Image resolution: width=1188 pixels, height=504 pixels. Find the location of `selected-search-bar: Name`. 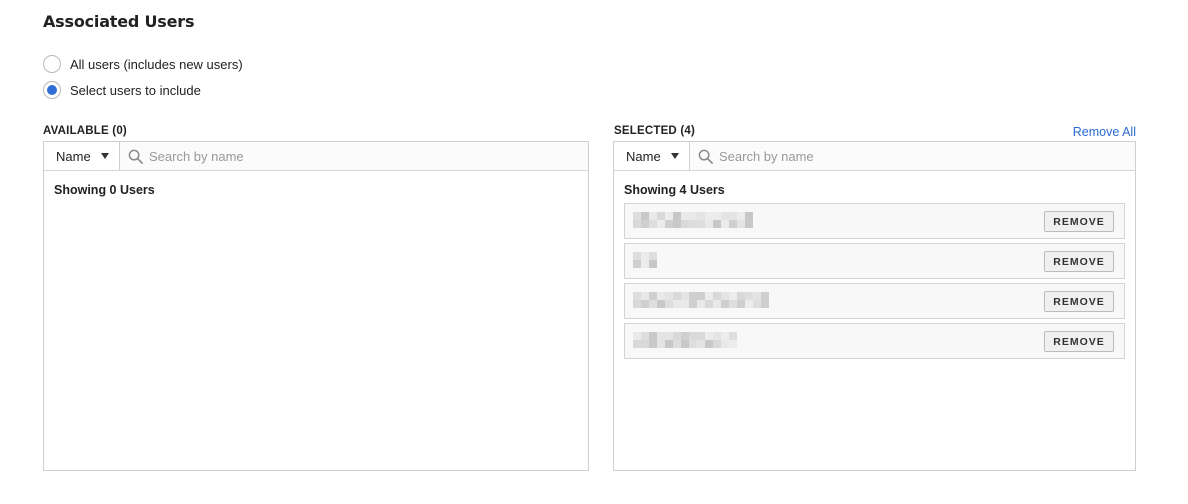

selected-search-bar: Name is located at coordinates (874, 156).